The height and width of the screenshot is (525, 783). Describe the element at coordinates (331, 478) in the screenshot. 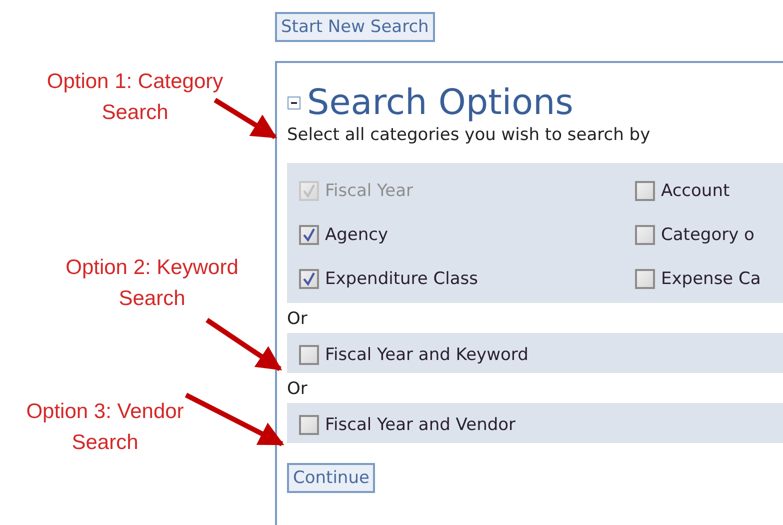

I see `continue-button: Continue` at that location.